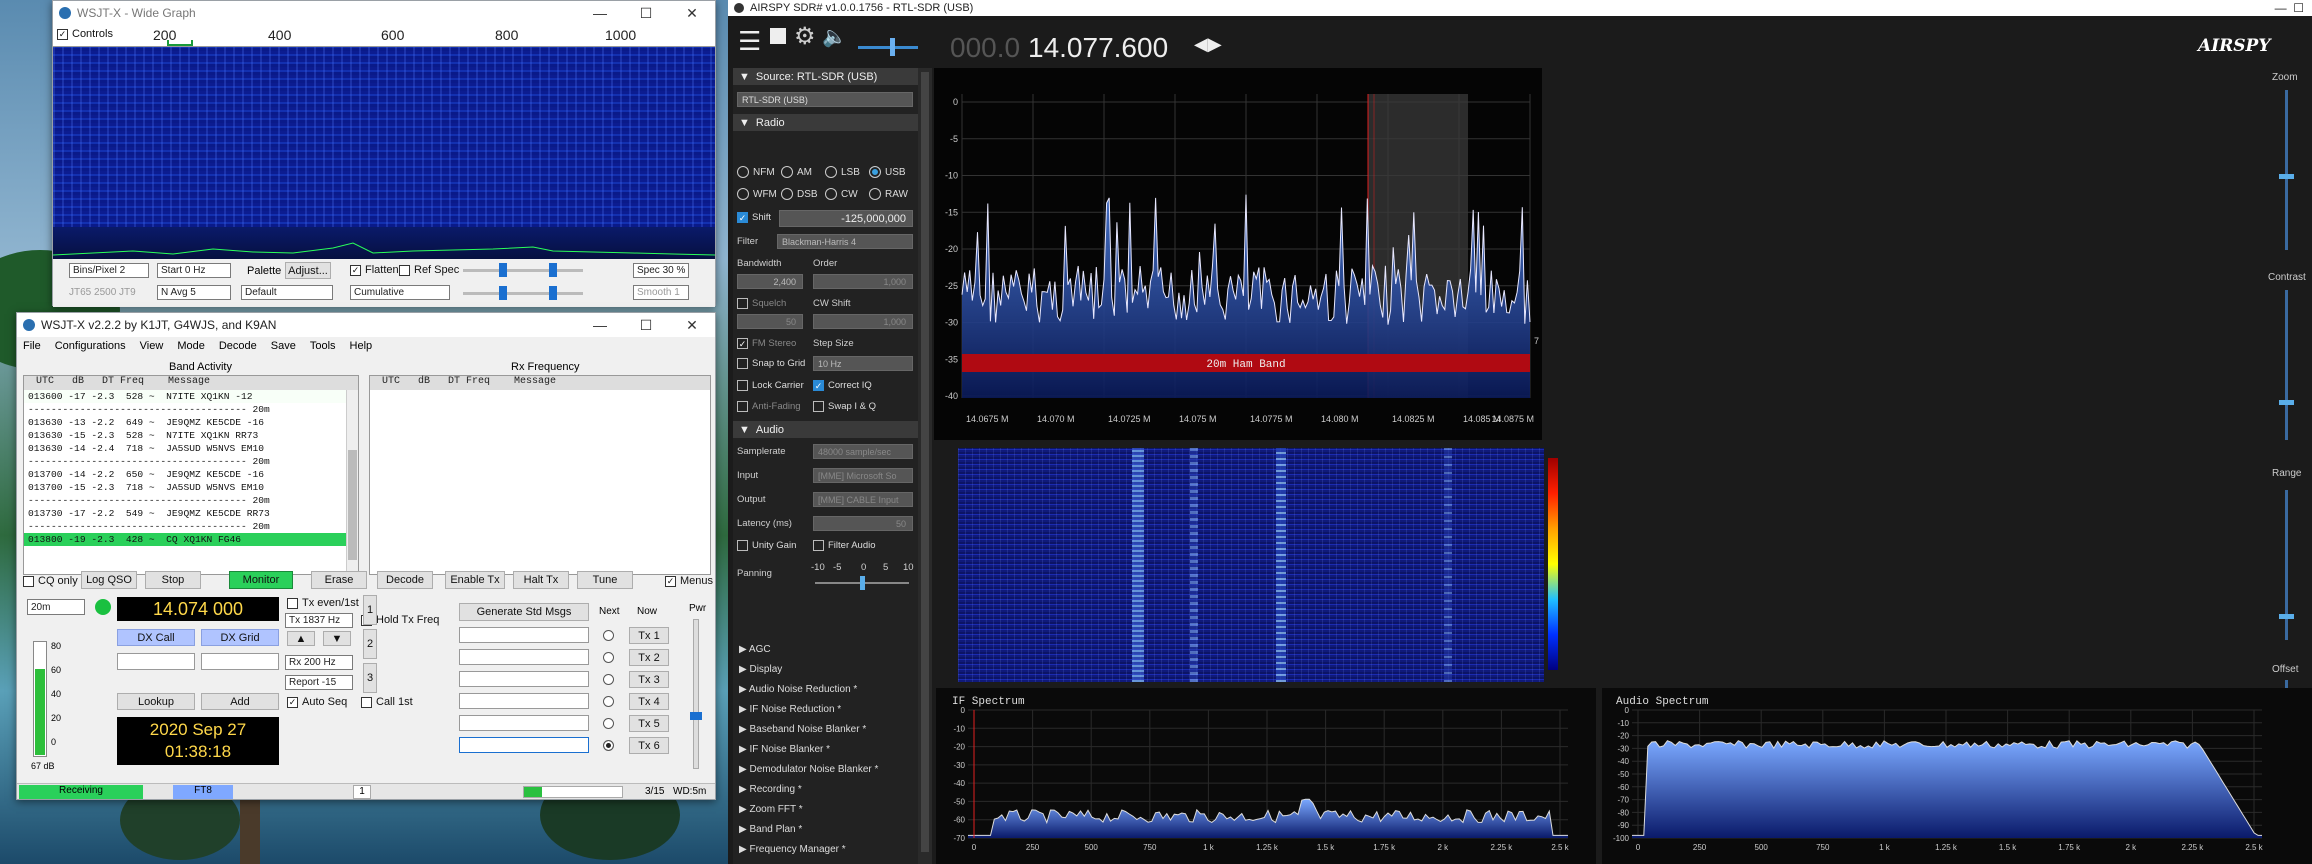  What do you see at coordinates (863, 499) in the screenshot?
I see `output-select: [MME] CABLE Input` at bounding box center [863, 499].